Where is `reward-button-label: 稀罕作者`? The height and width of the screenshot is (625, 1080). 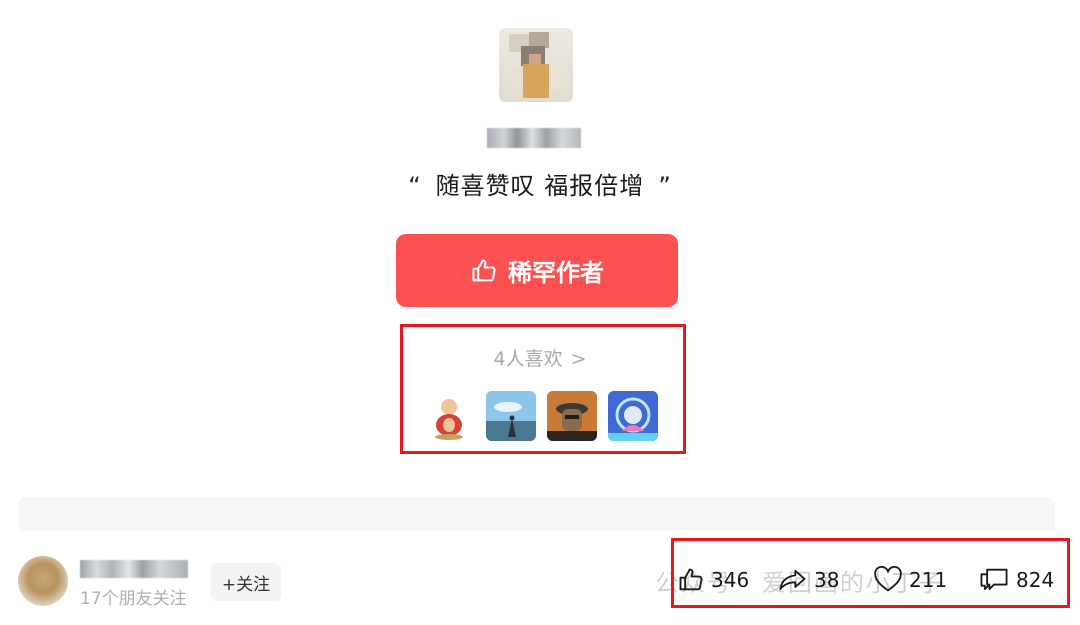
reward-button-label: 稀罕作者 is located at coordinates (556, 273).